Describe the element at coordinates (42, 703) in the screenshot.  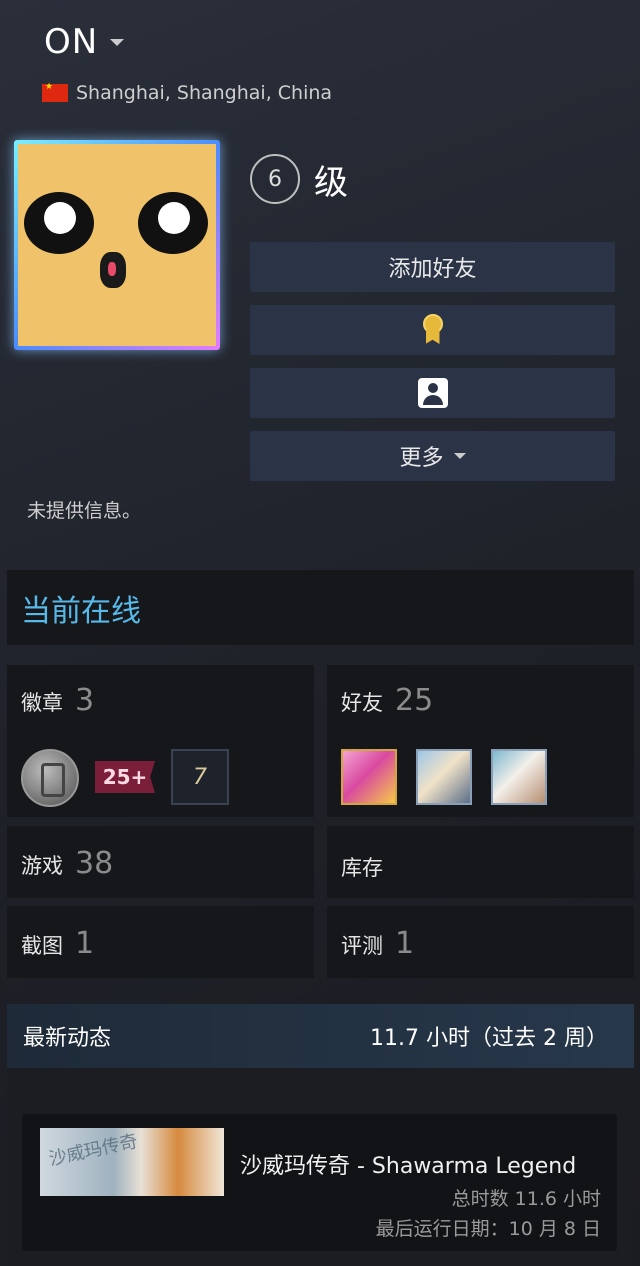
I see `badges-label: 徽章` at that location.